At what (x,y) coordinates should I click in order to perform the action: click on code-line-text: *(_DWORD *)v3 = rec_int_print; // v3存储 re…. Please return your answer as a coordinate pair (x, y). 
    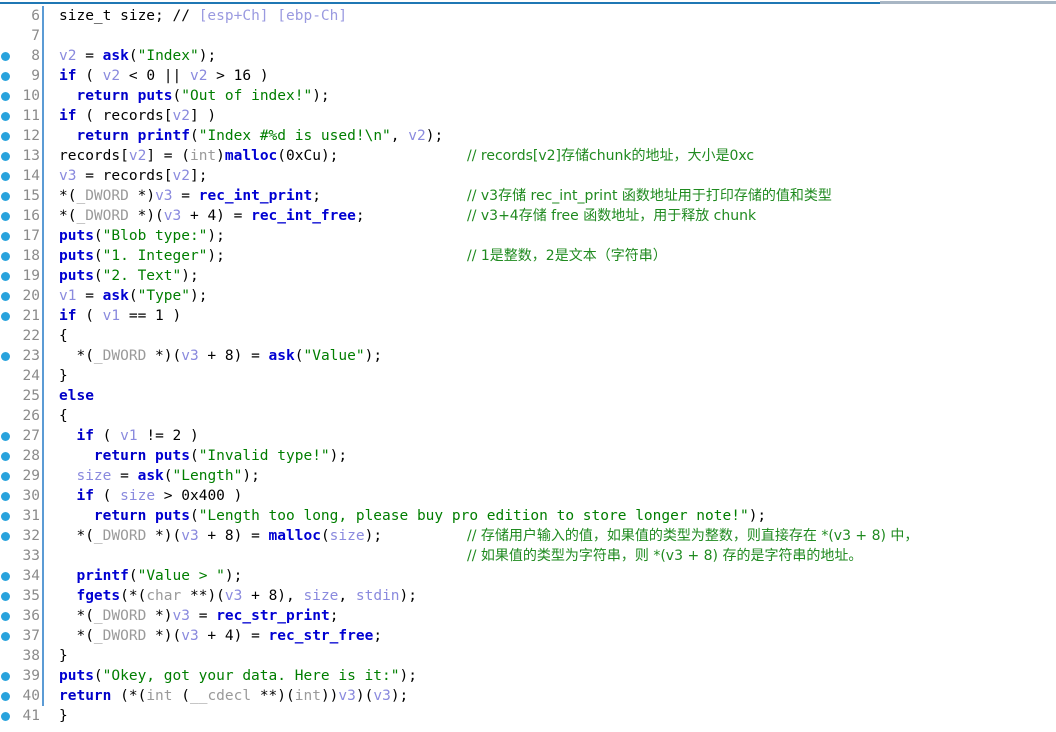
    Looking at the image, I should click on (553, 196).